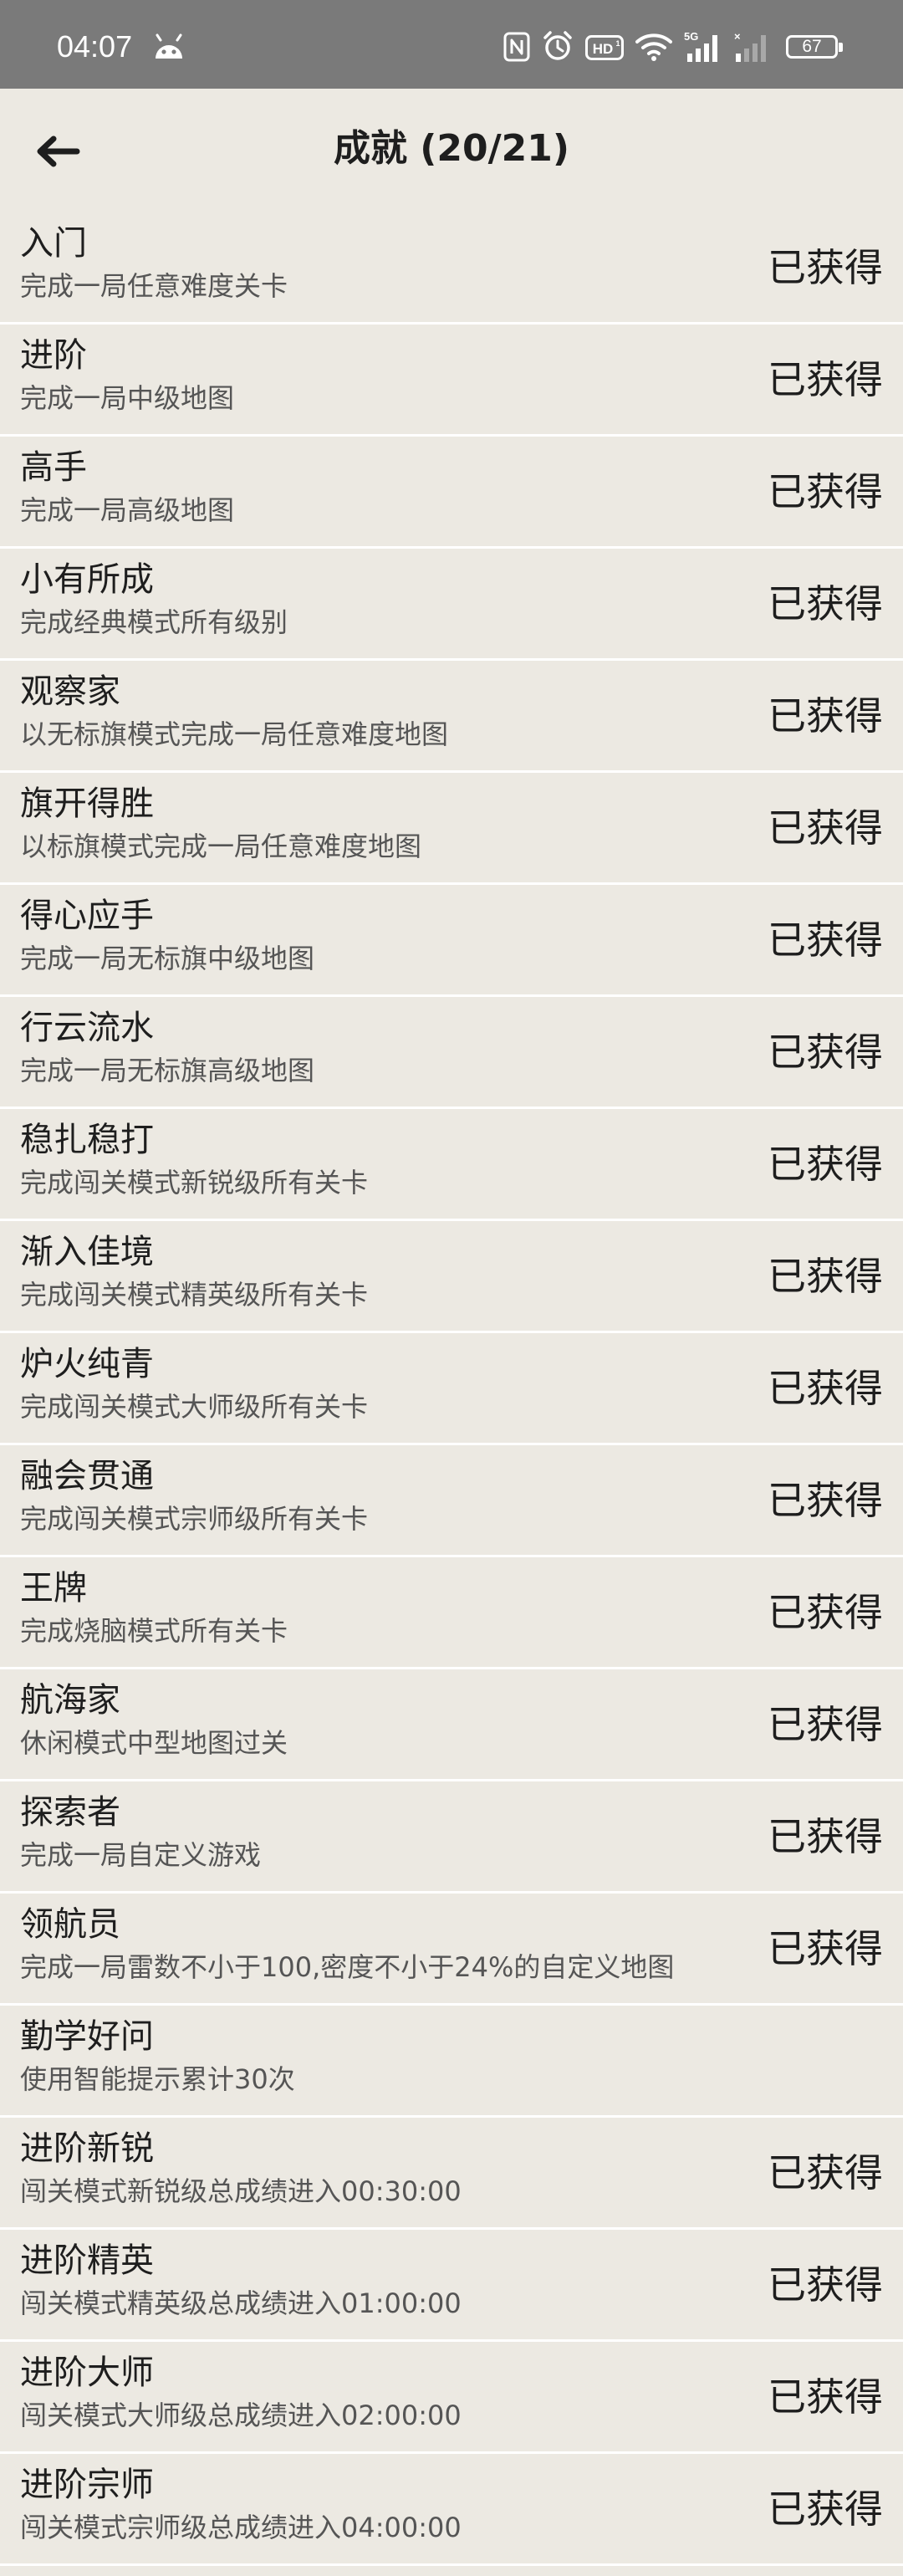 This screenshot has width=903, height=2576. Describe the element at coordinates (451, 2398) in the screenshot. I see `achievement-row: 进阶大师 闯关模式大师级总成绩进入02:00:00 已获得` at that location.